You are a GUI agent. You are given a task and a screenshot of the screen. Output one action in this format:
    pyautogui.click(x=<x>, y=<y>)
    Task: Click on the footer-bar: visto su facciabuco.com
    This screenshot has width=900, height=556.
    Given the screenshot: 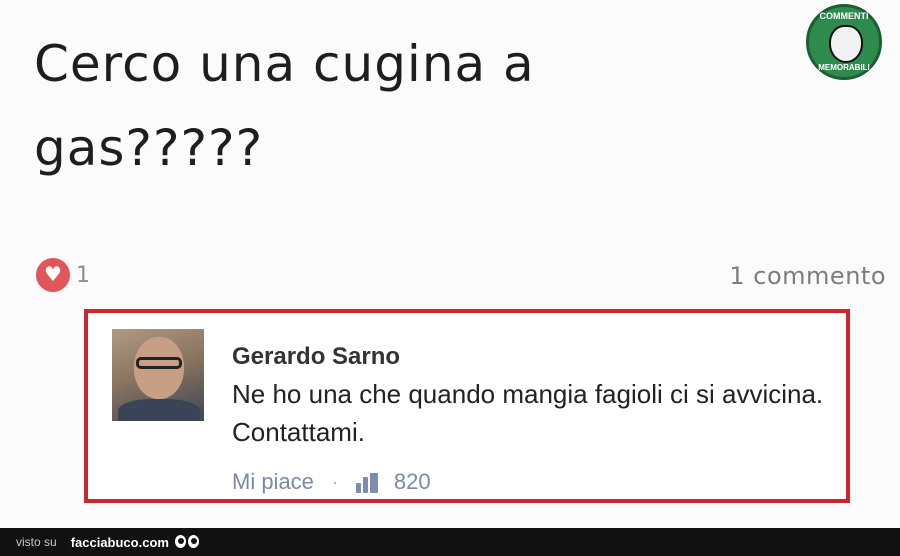 What is the action you would take?
    pyautogui.click(x=450, y=542)
    